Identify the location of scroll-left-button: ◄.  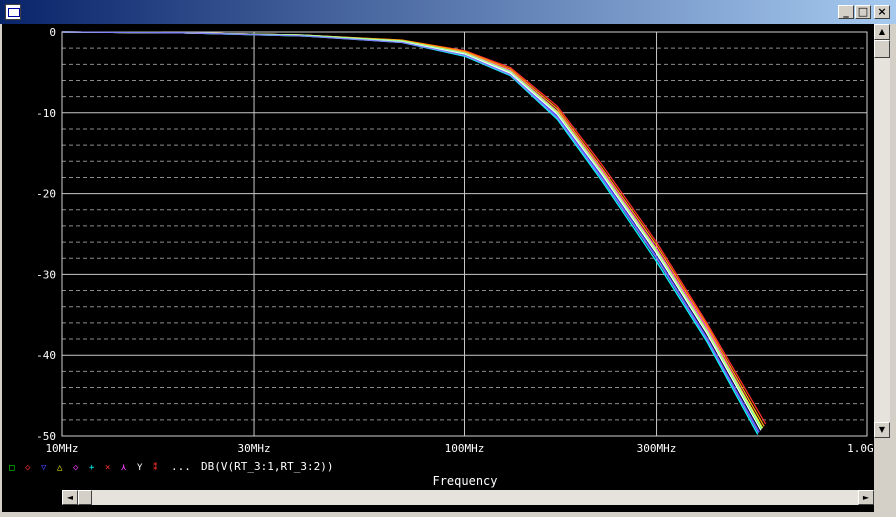
(70, 497).